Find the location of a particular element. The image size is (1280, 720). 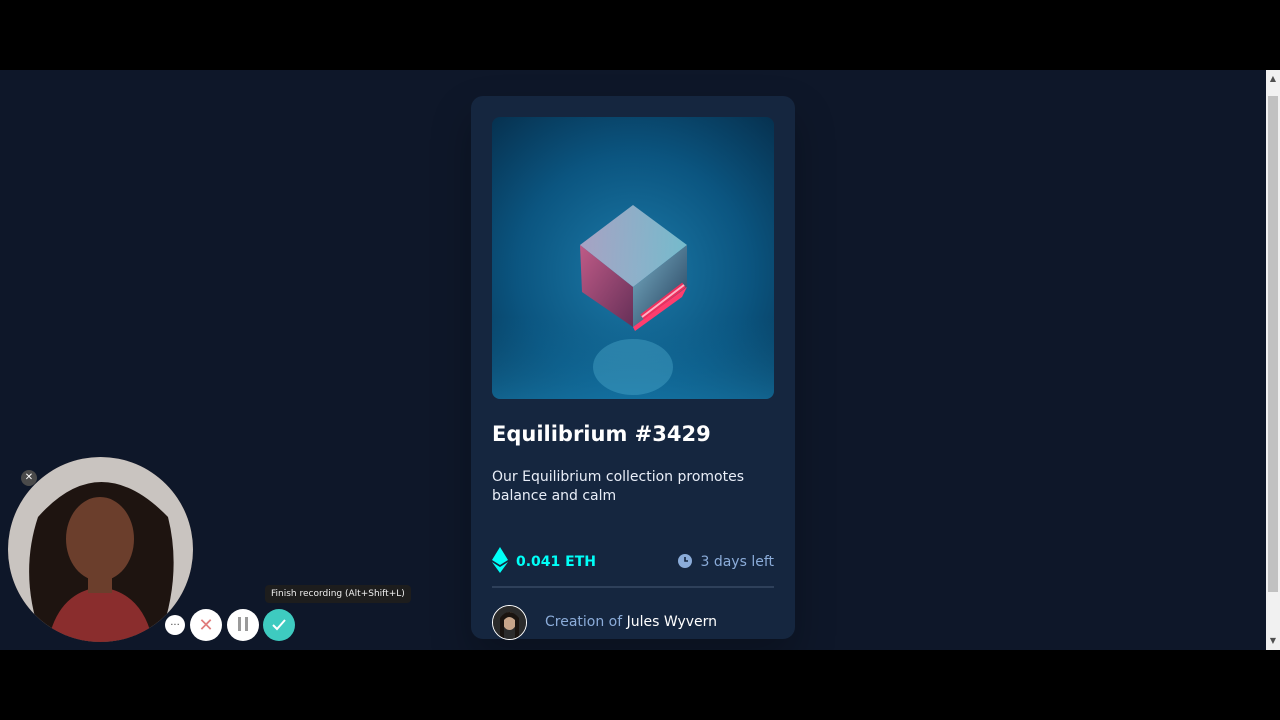

nft-image is located at coordinates (633, 258).